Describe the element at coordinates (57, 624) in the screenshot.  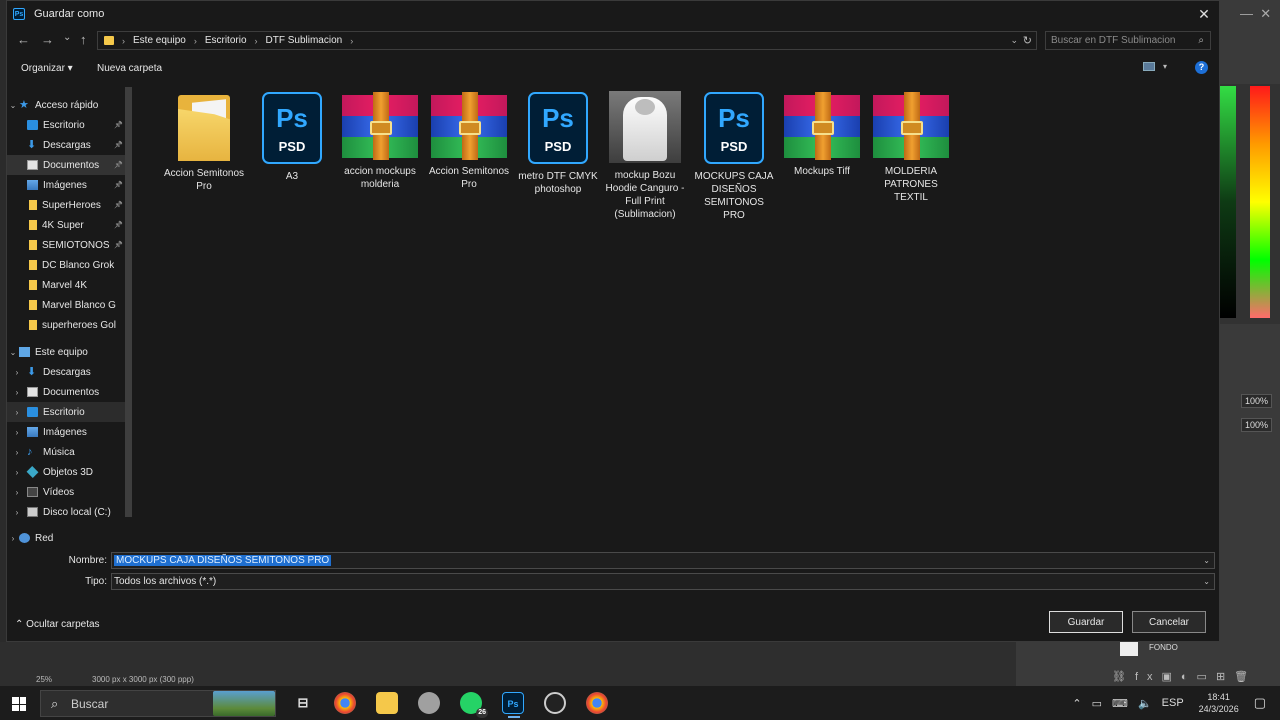
I see `hide-folders-button: ⌃ Ocultar carpetas` at that location.